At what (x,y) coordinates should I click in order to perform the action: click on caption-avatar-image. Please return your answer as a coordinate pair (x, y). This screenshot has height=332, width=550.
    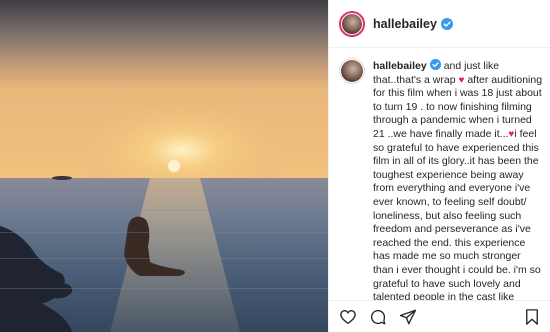
    Looking at the image, I should click on (352, 71).